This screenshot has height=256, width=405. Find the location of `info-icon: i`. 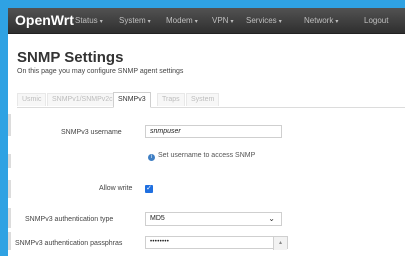

info-icon: i is located at coordinates (151, 157).